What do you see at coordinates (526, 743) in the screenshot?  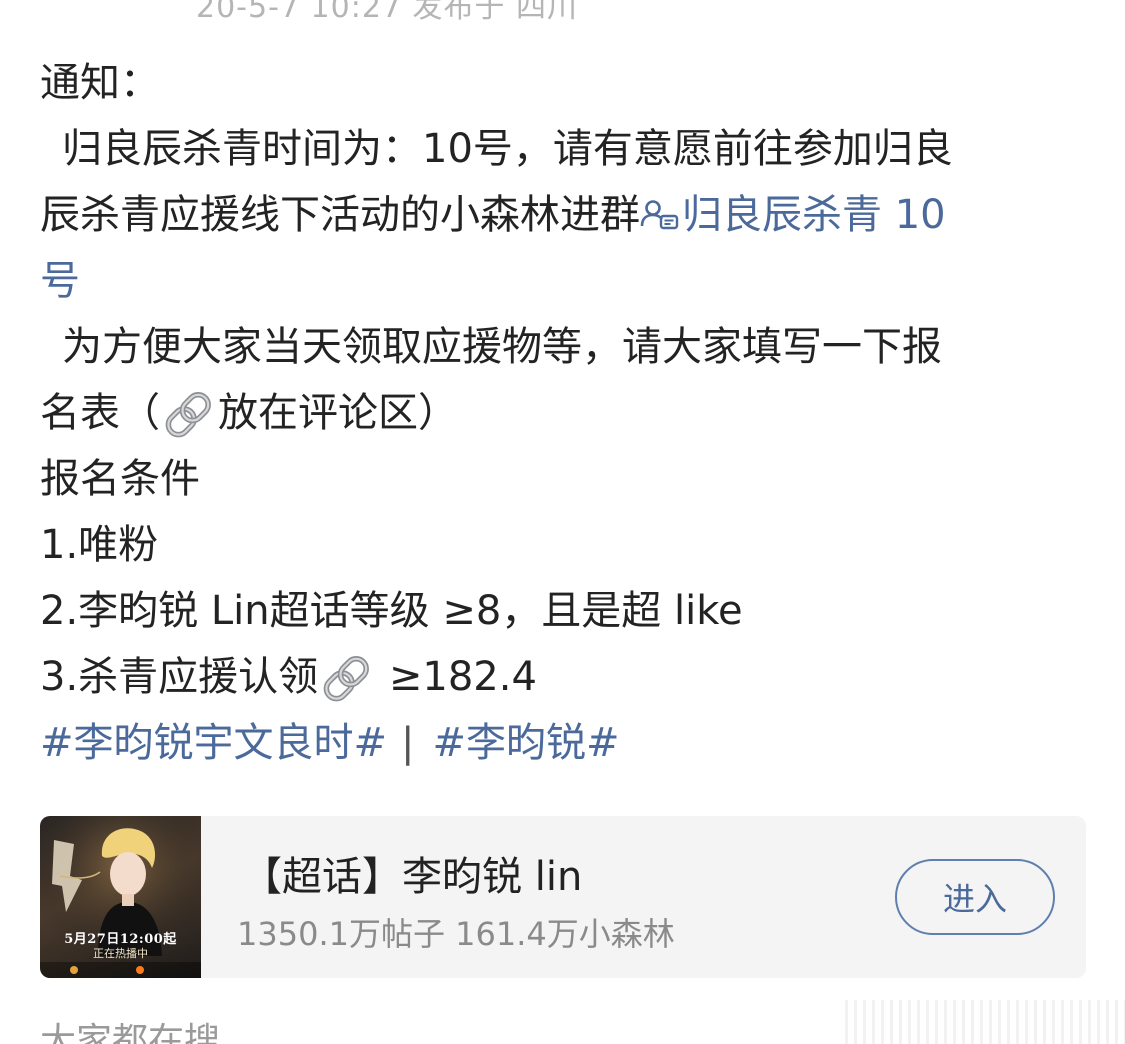 I see `hashtag-link: #李昀锐#` at bounding box center [526, 743].